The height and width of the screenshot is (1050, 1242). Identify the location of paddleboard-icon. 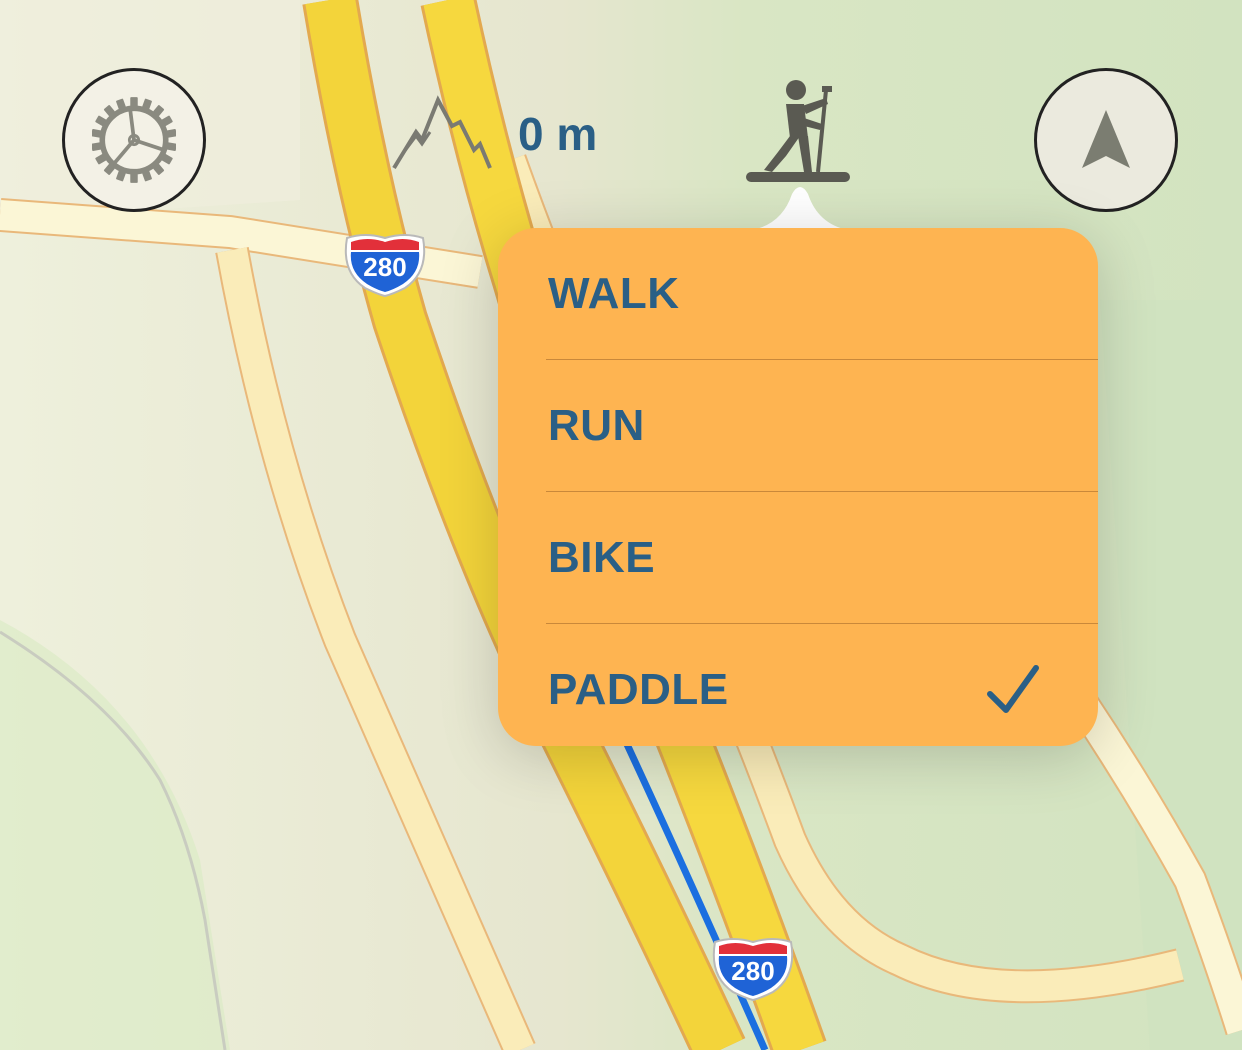
(798, 131).